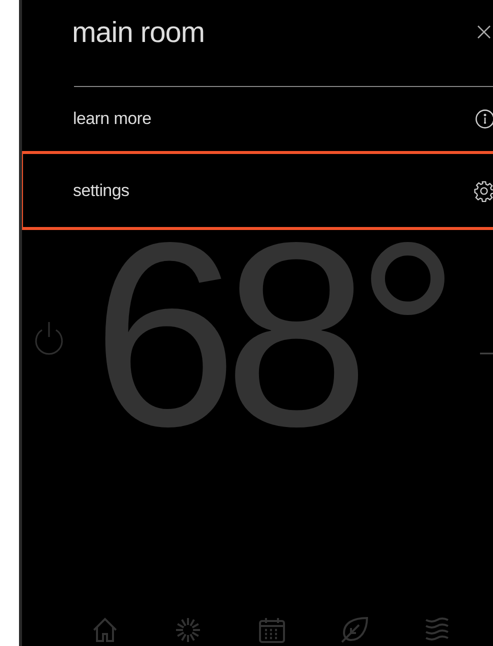 The image size is (493, 646). What do you see at coordinates (138, 33) in the screenshot?
I see `room-title: main room` at bounding box center [138, 33].